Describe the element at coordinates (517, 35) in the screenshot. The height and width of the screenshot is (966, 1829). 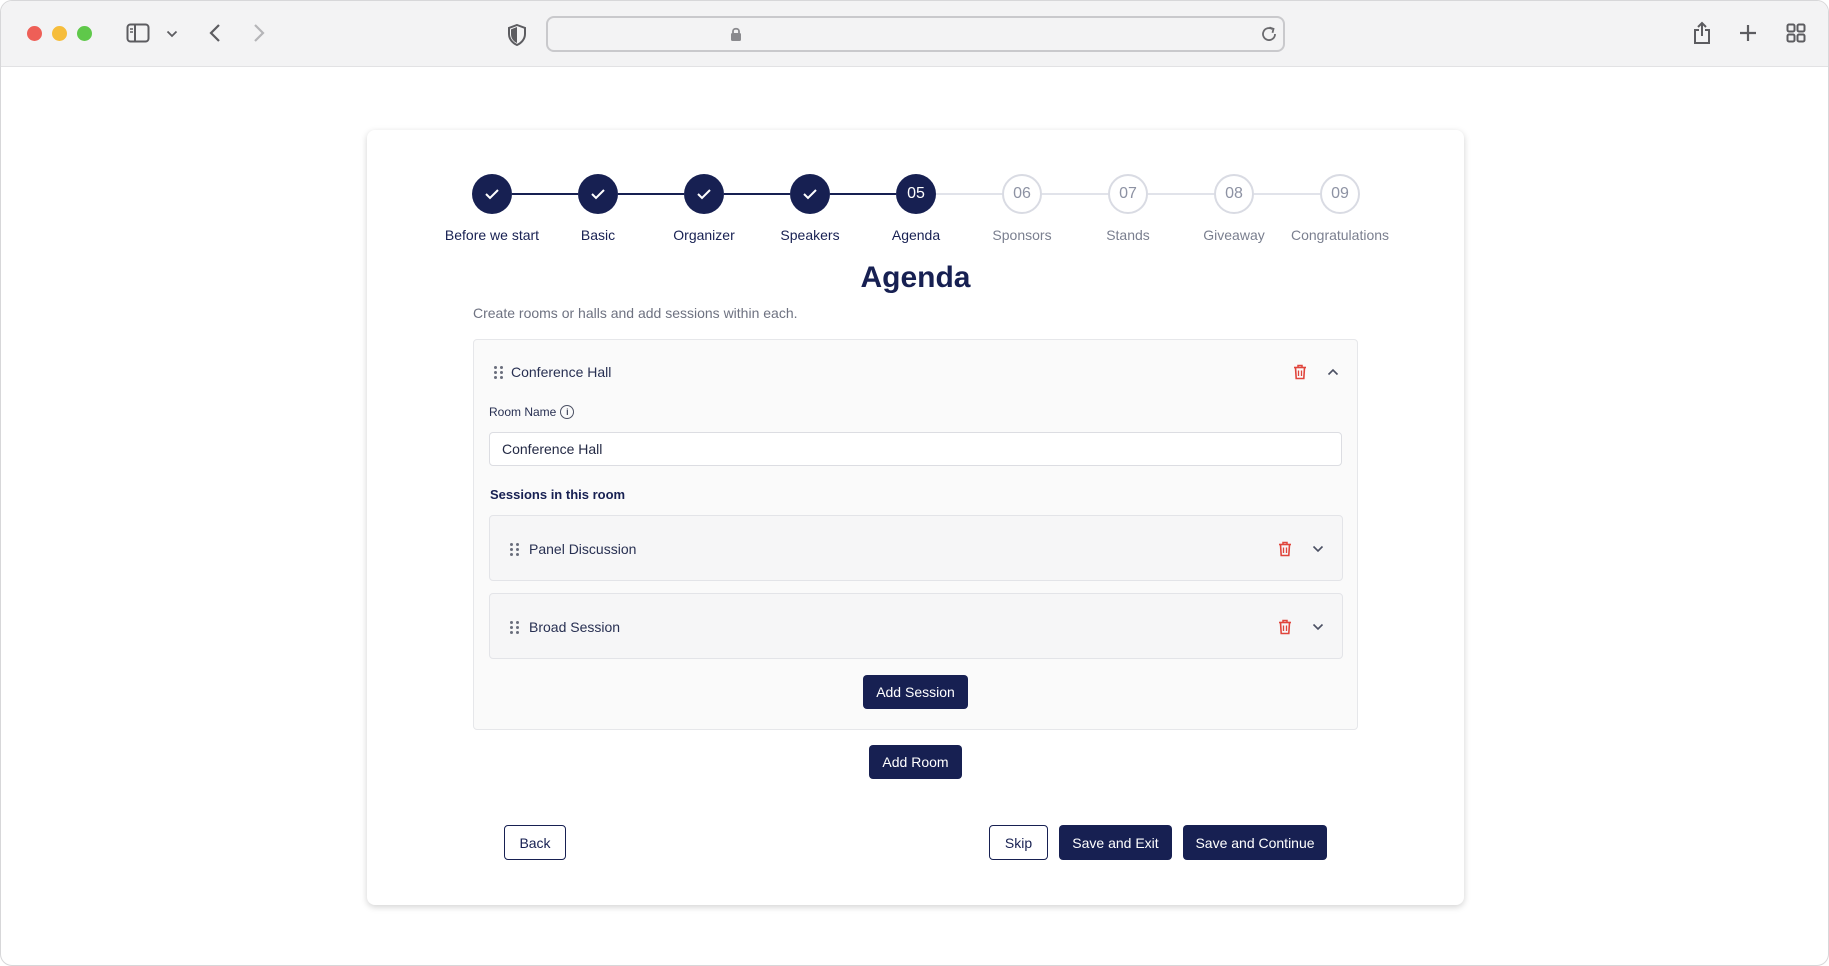
I see `shield-icon` at that location.